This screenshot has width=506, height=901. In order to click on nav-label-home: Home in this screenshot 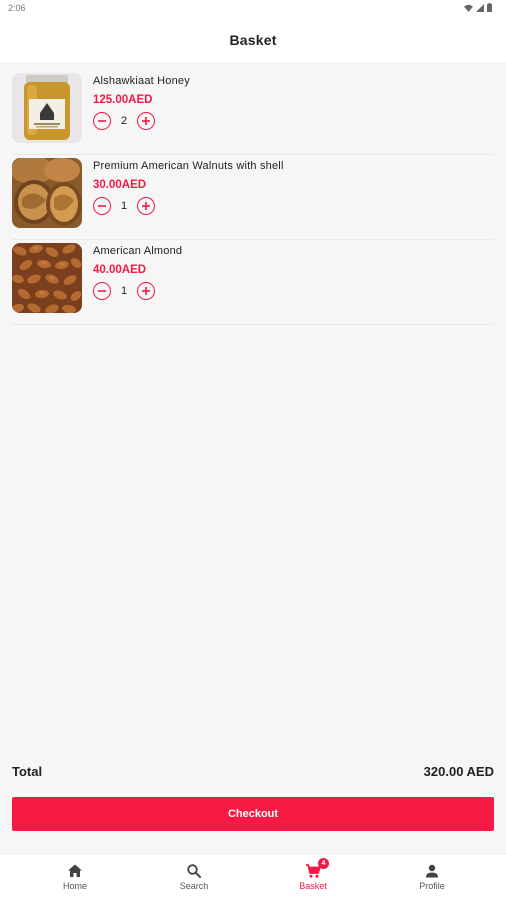, I will do `click(74, 886)`.